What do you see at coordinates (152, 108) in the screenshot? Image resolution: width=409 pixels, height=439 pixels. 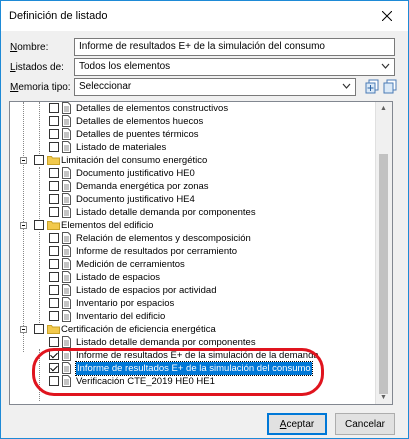 I see `tree-item-label: Detalles de elementos constructivos` at bounding box center [152, 108].